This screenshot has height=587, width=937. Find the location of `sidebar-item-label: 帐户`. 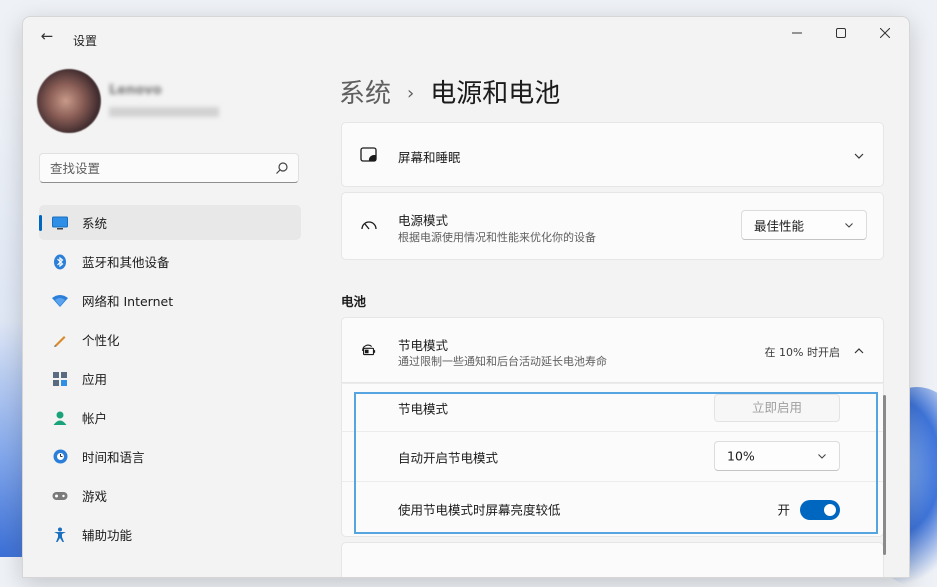

sidebar-item-label: 帐户 is located at coordinates (95, 418).